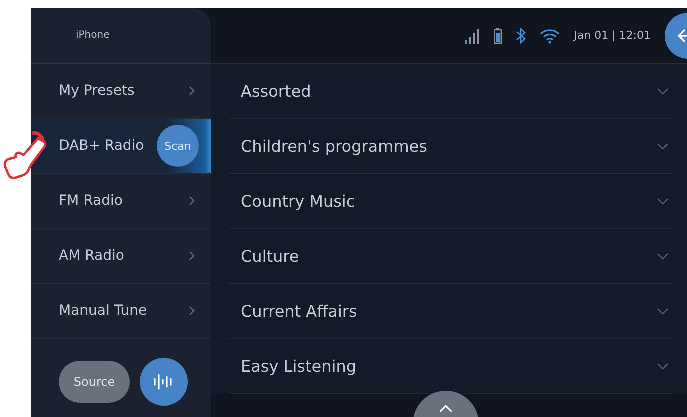 The image size is (687, 417). What do you see at coordinates (451, 256) in the screenshot?
I see `genre-row: Culture` at bounding box center [451, 256].